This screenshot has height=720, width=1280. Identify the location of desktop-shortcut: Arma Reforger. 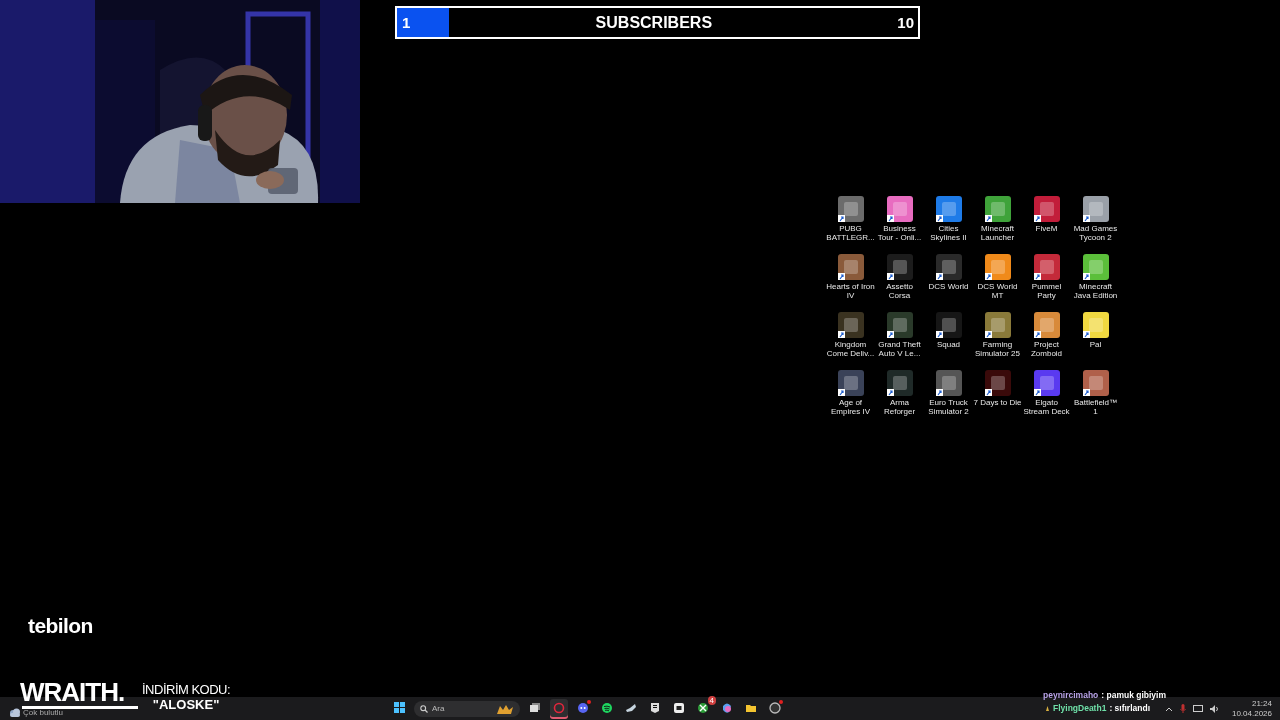
(899, 399).